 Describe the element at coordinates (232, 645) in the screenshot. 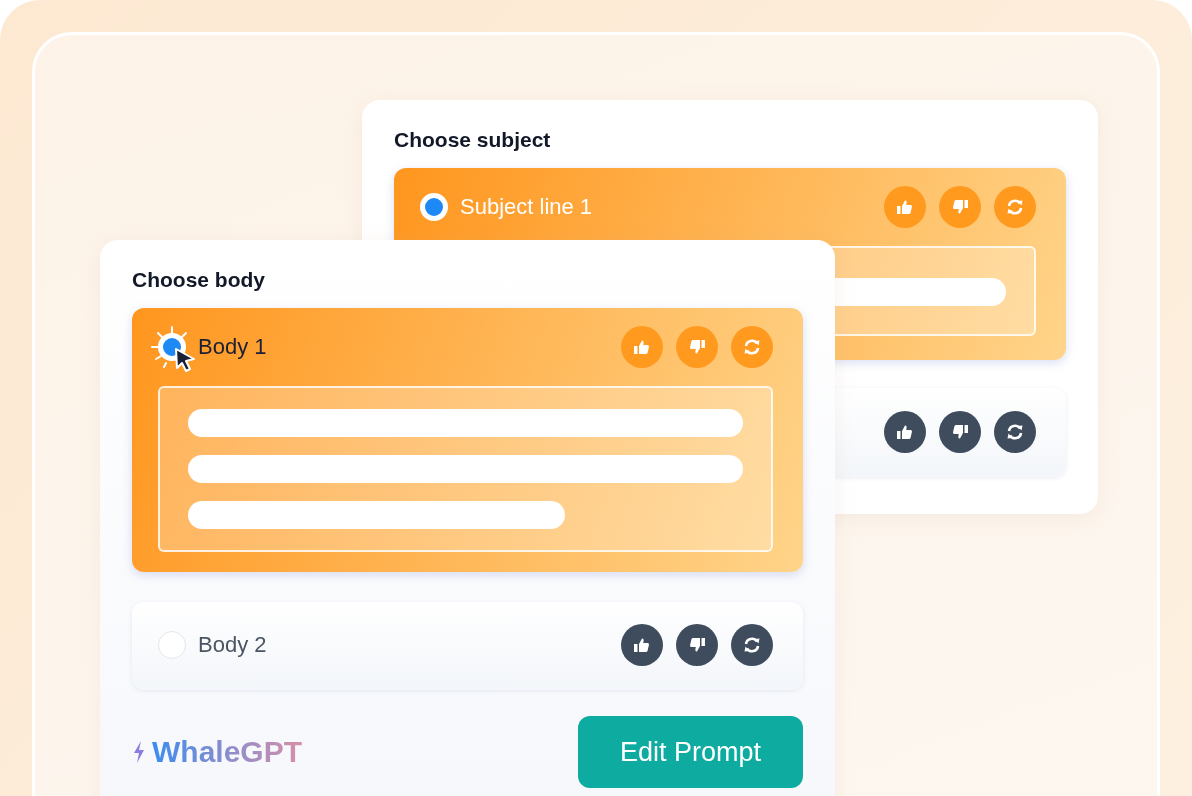

I see `option-label: Body 2` at that location.